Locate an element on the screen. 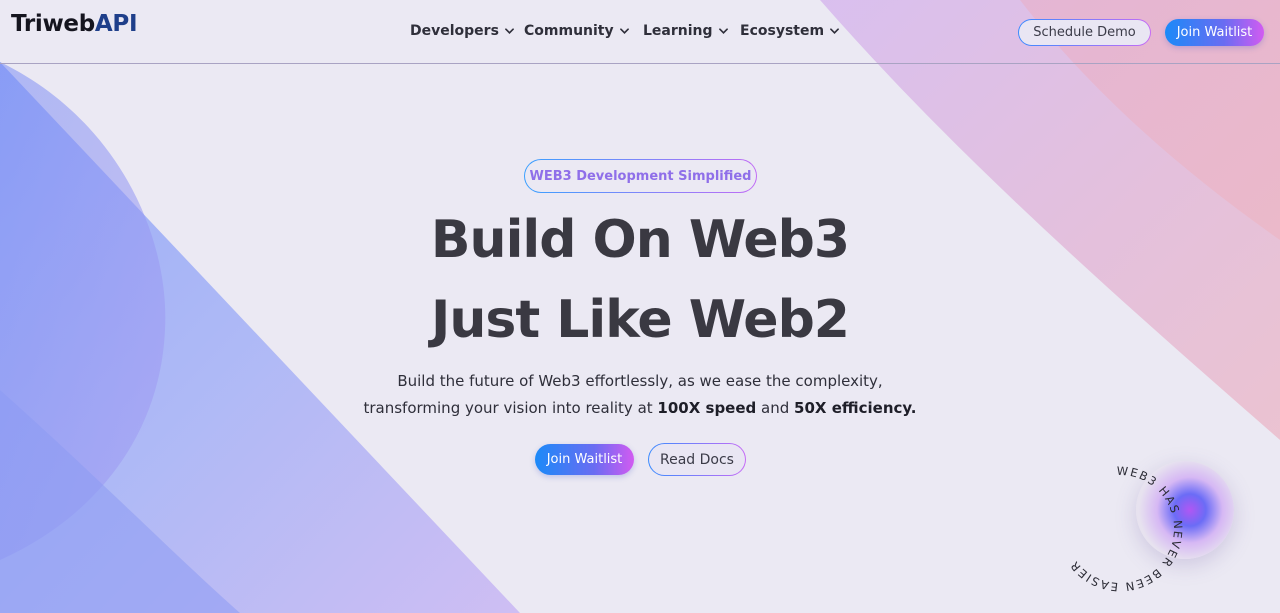  tagline-badge: WEB3 Development Simplified is located at coordinates (640, 176).